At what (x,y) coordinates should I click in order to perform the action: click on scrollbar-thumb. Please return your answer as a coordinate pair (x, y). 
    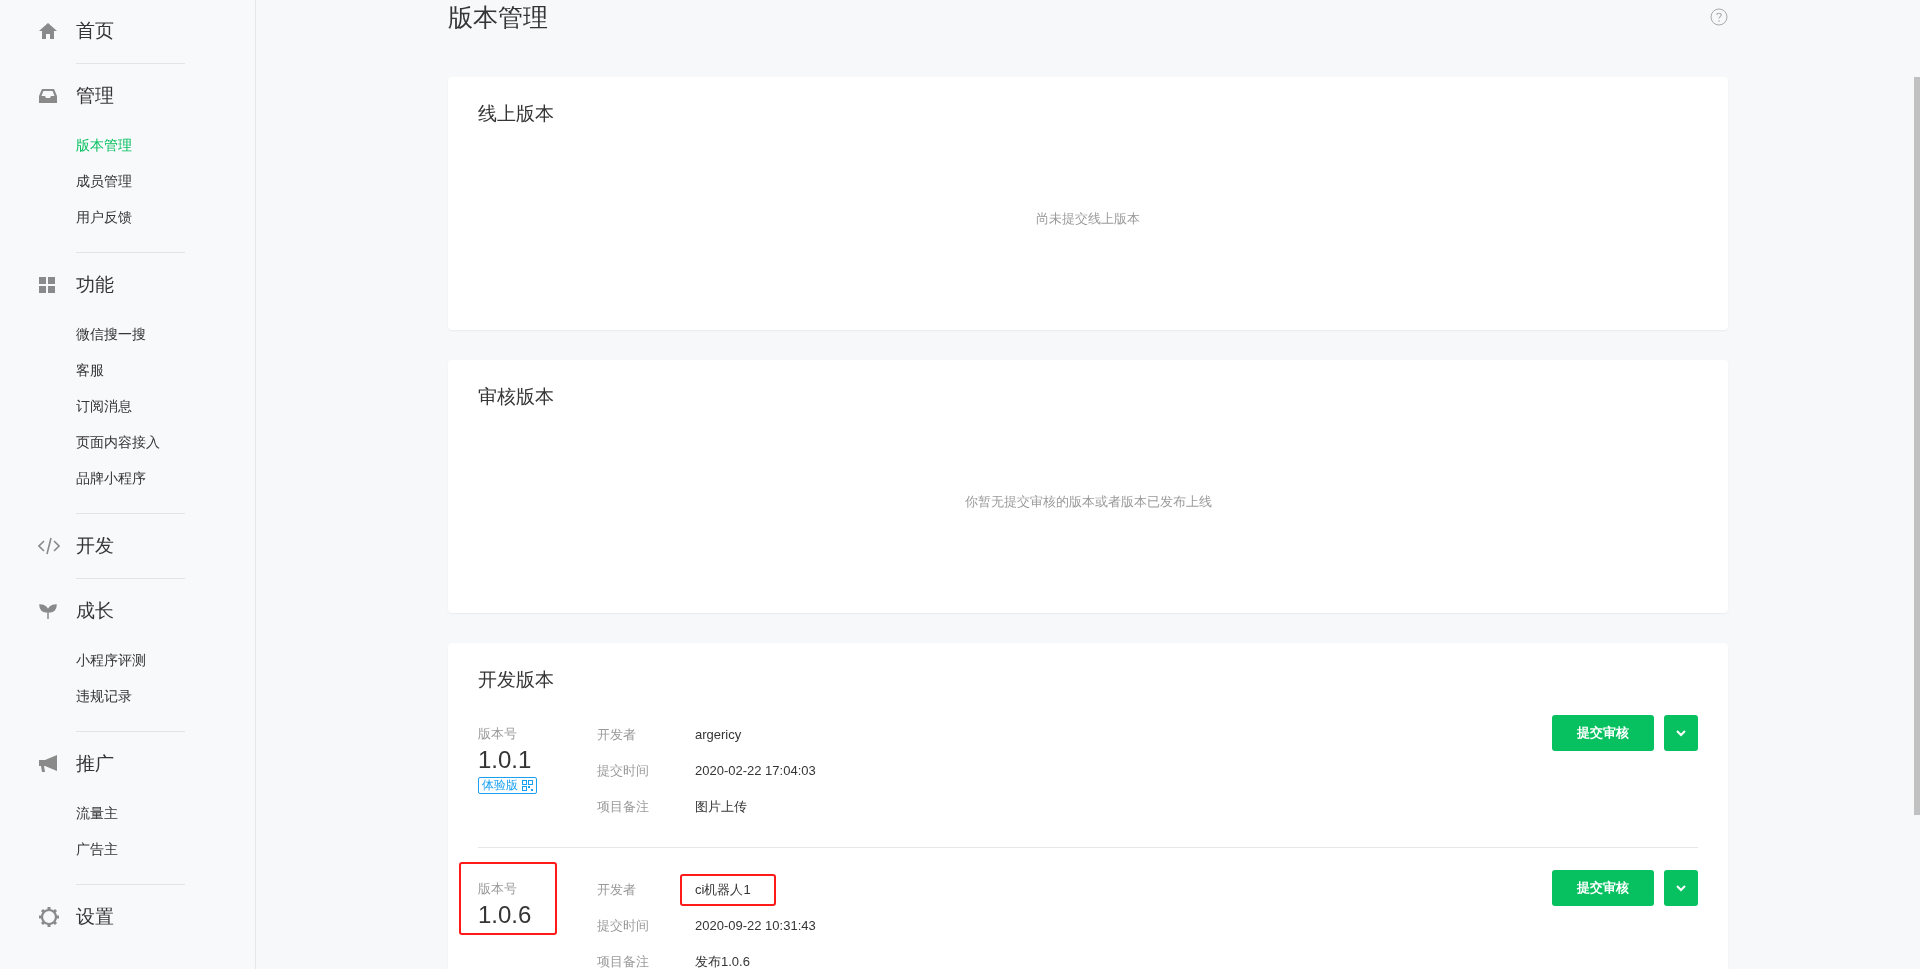
    Looking at the image, I should click on (1917, 446).